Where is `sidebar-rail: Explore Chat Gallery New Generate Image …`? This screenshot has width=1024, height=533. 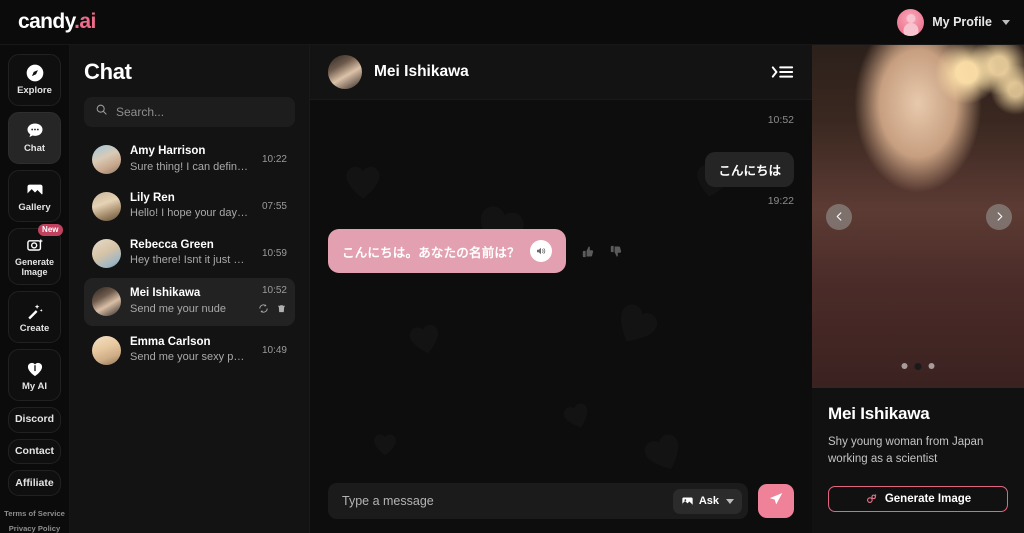
sidebar-rail: Explore Chat Gallery New Generate Image … is located at coordinates (35, 289).